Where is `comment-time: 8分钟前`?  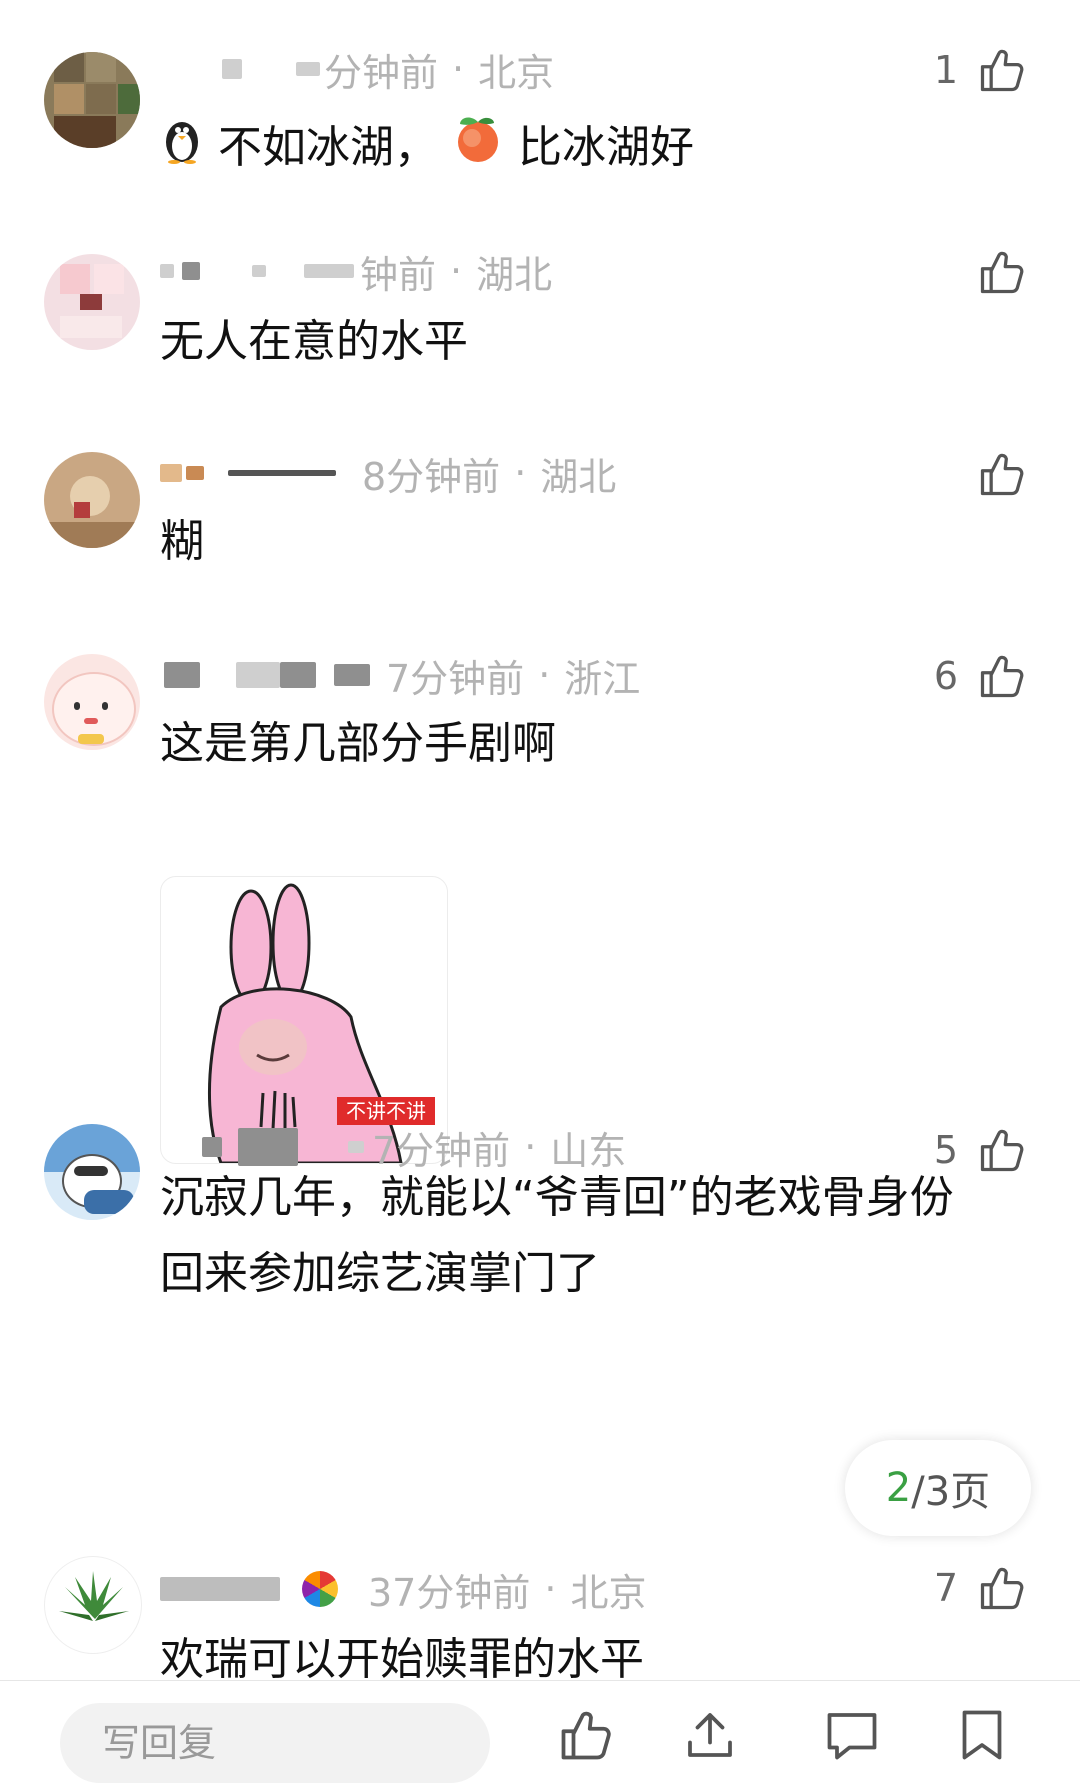 comment-time: 8分钟前 is located at coordinates (431, 476).